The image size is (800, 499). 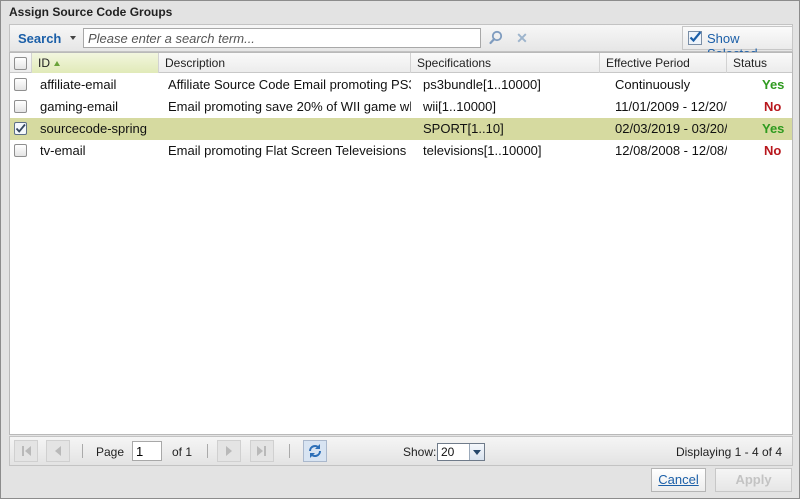 What do you see at coordinates (57, 64) in the screenshot?
I see `sort-ascending-icon` at bounding box center [57, 64].